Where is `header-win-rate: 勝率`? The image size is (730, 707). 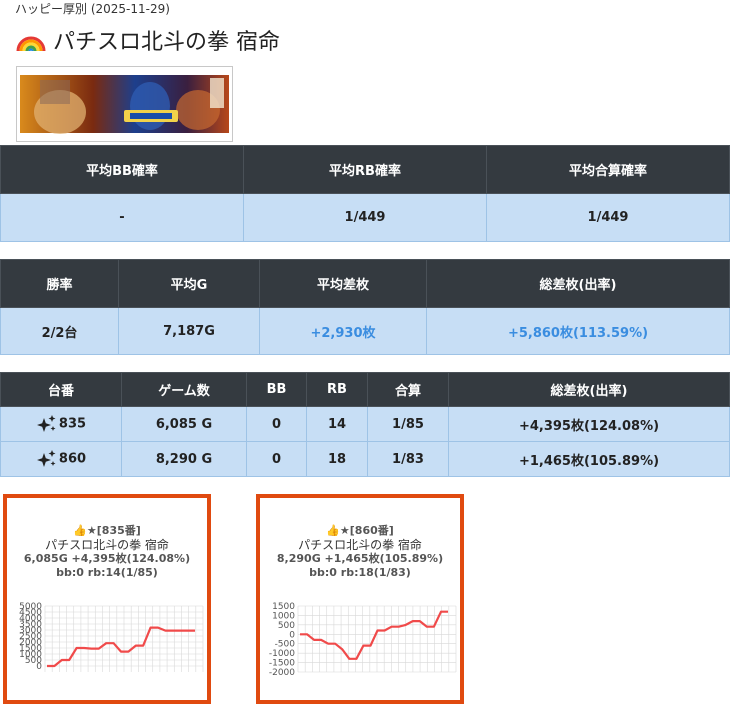 header-win-rate: 勝率 is located at coordinates (59, 283).